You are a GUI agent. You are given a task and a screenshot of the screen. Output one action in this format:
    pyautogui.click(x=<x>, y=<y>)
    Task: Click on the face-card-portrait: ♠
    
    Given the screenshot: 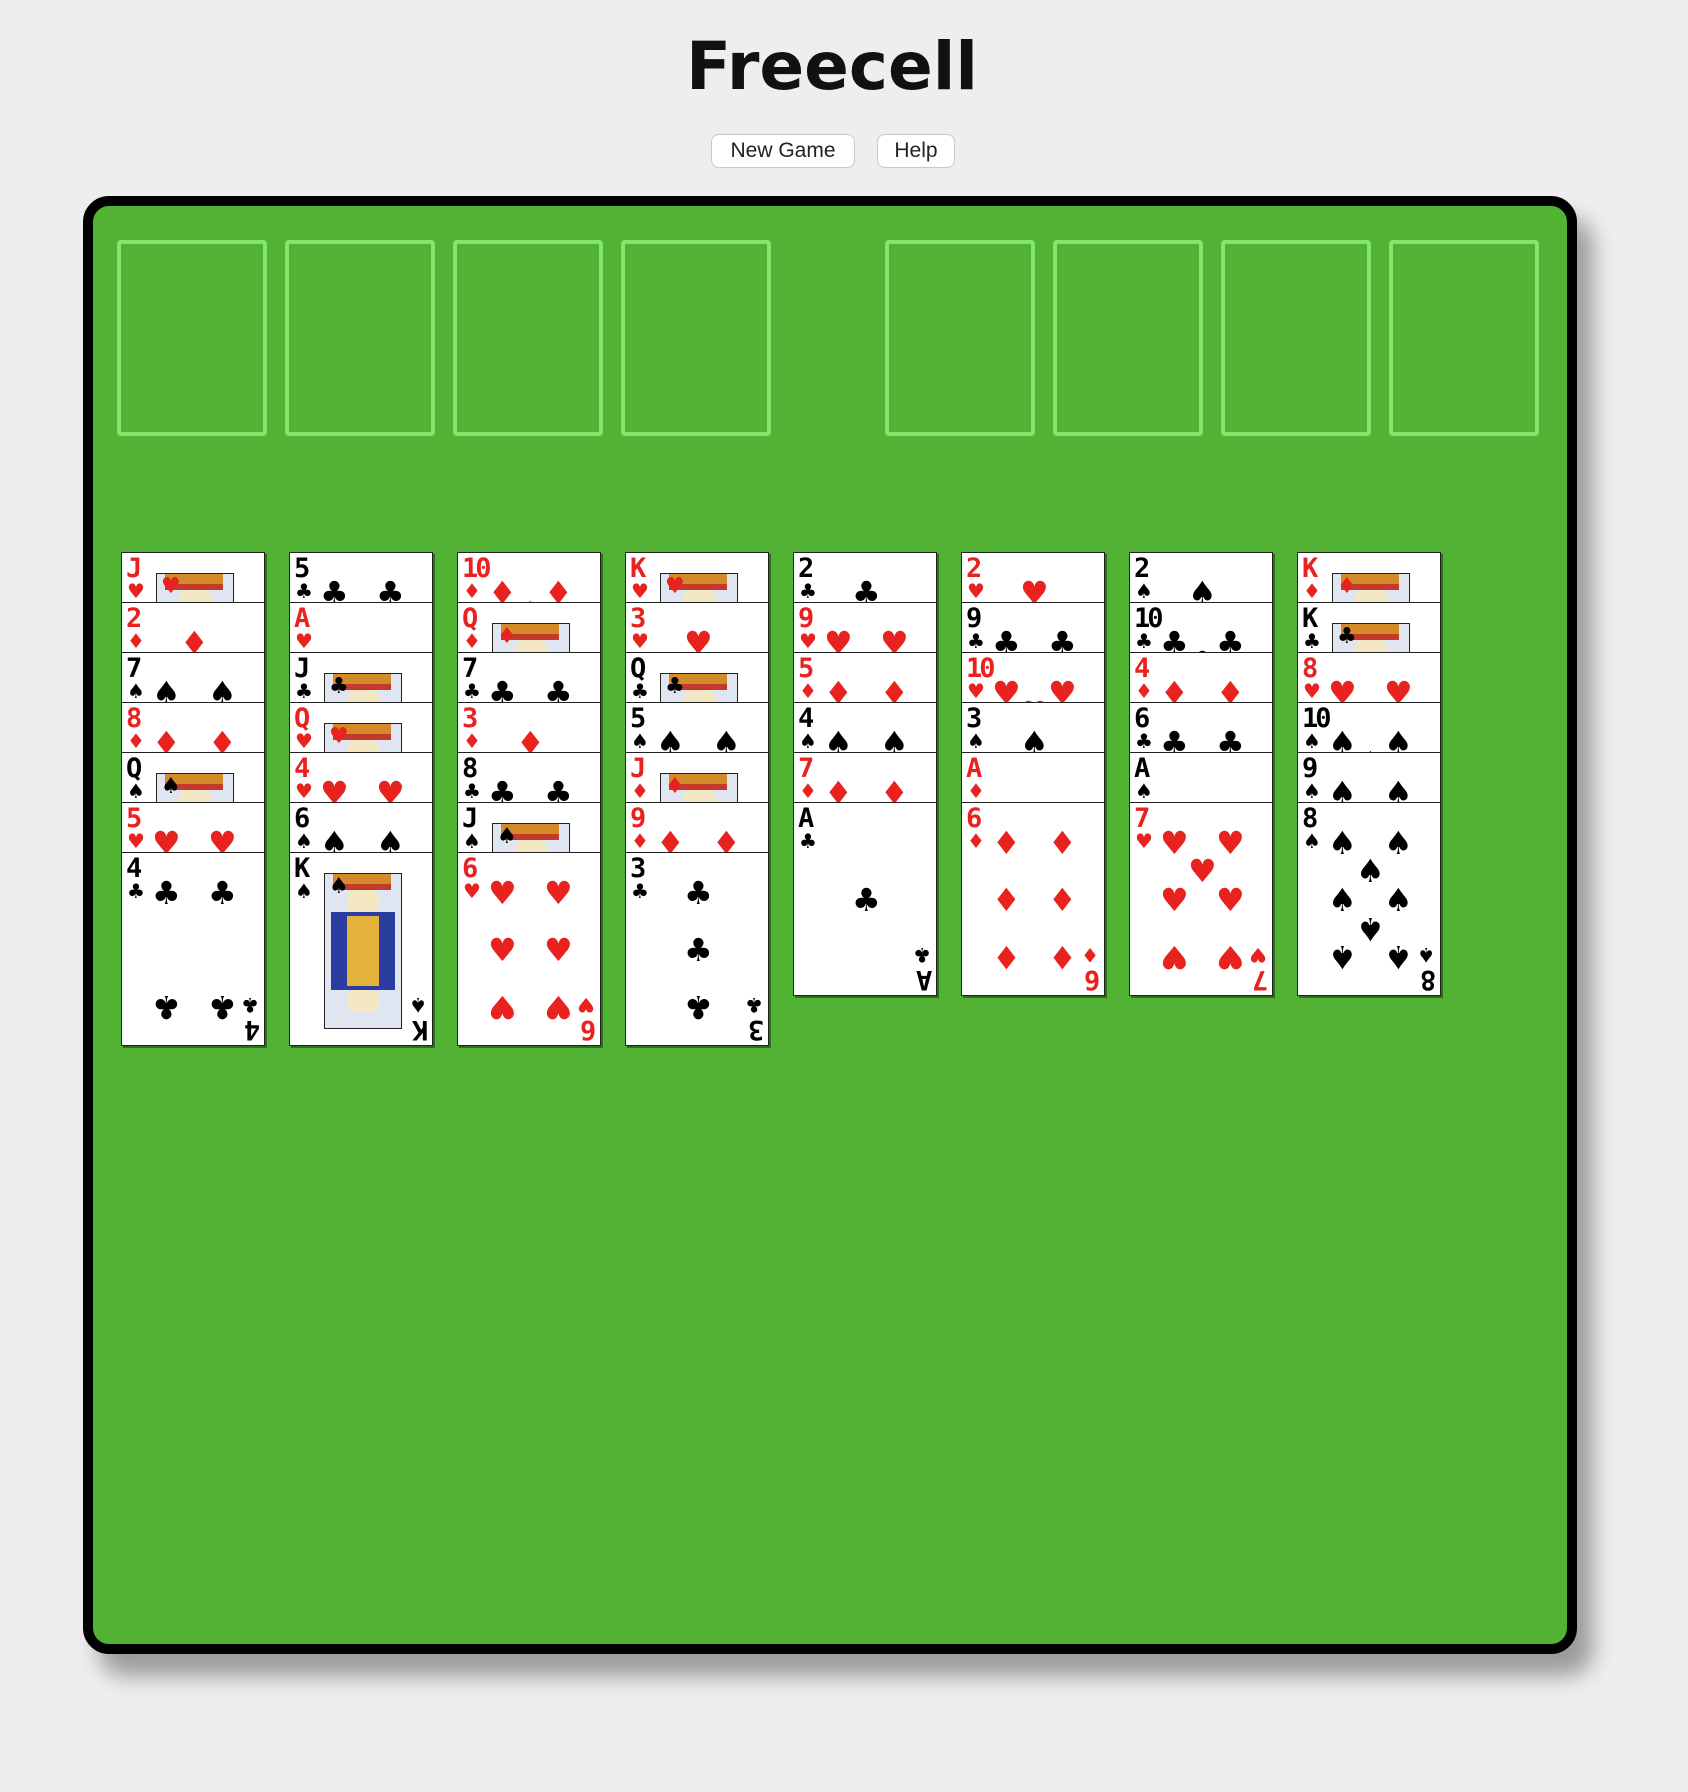 What is the action you would take?
    pyautogui.click(x=363, y=951)
    